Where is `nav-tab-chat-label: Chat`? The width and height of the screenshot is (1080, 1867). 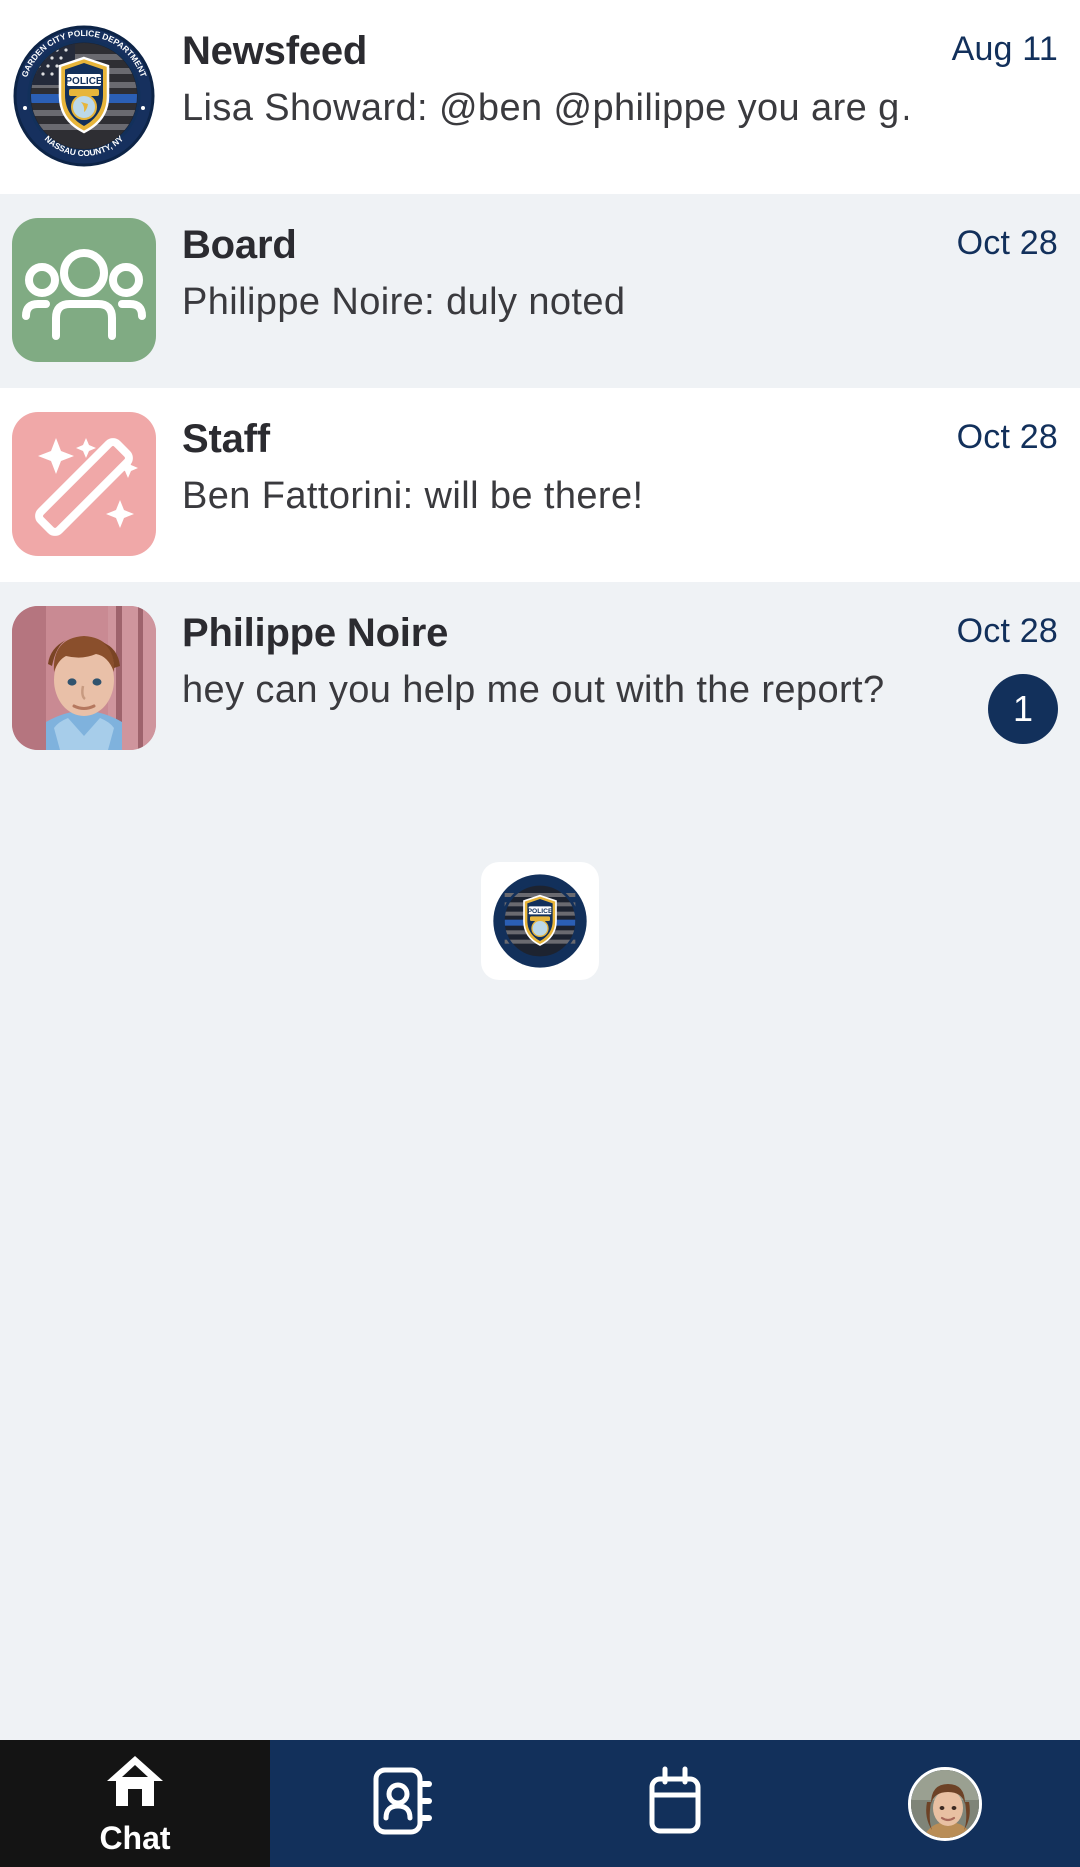
nav-tab-chat-label: Chat is located at coordinates (135, 1838).